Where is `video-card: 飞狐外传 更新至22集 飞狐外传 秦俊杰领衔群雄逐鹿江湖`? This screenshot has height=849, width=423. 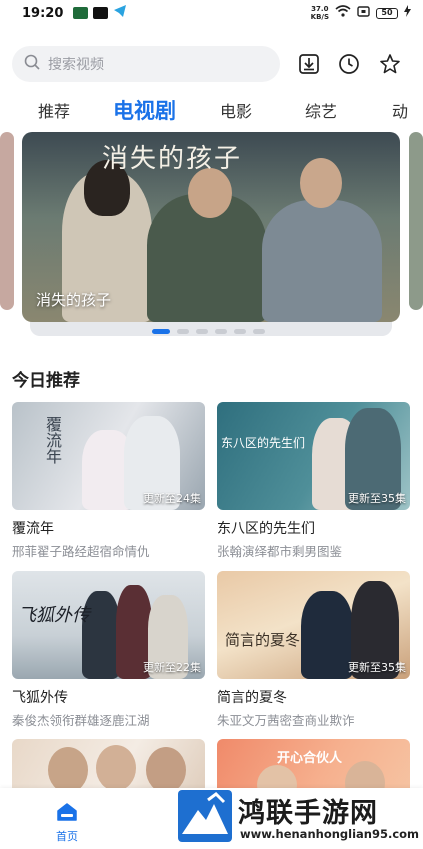 video-card: 飞狐外传 更新至22集 飞狐外传 秦俊杰领衔群雄逐鹿江湖 is located at coordinates (108, 650).